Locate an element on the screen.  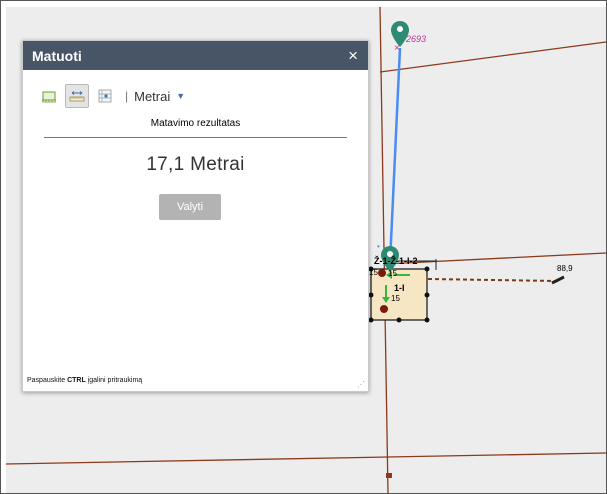
location-measure-icon is located at coordinates (105, 96).